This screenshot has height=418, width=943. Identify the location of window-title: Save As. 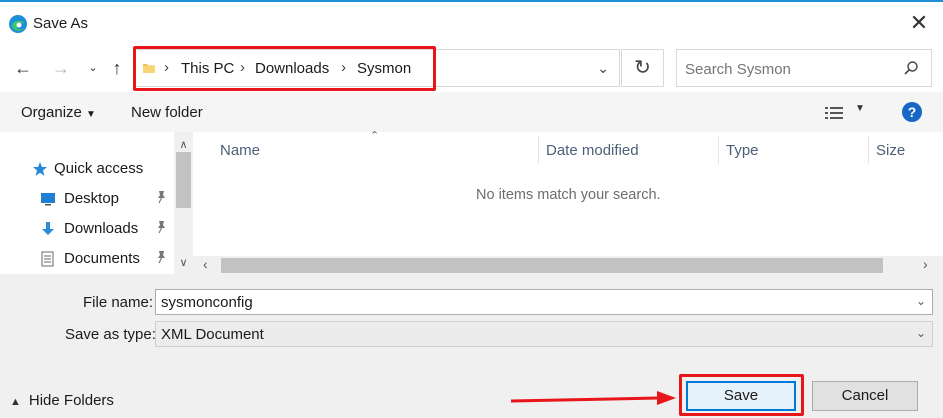
(61, 23).